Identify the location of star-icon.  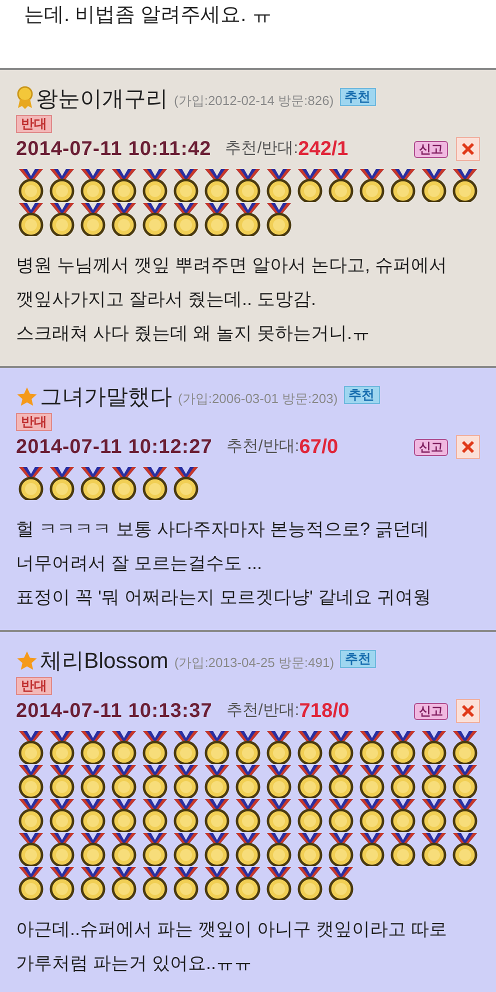
(27, 397).